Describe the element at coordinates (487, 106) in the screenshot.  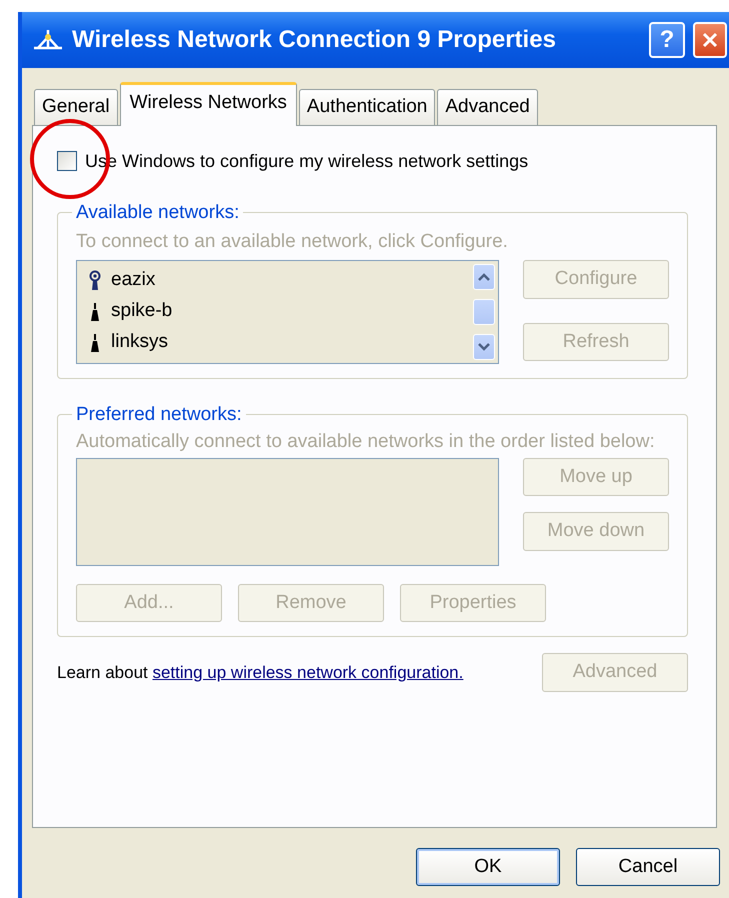
I see `tab: Advanced` at that location.